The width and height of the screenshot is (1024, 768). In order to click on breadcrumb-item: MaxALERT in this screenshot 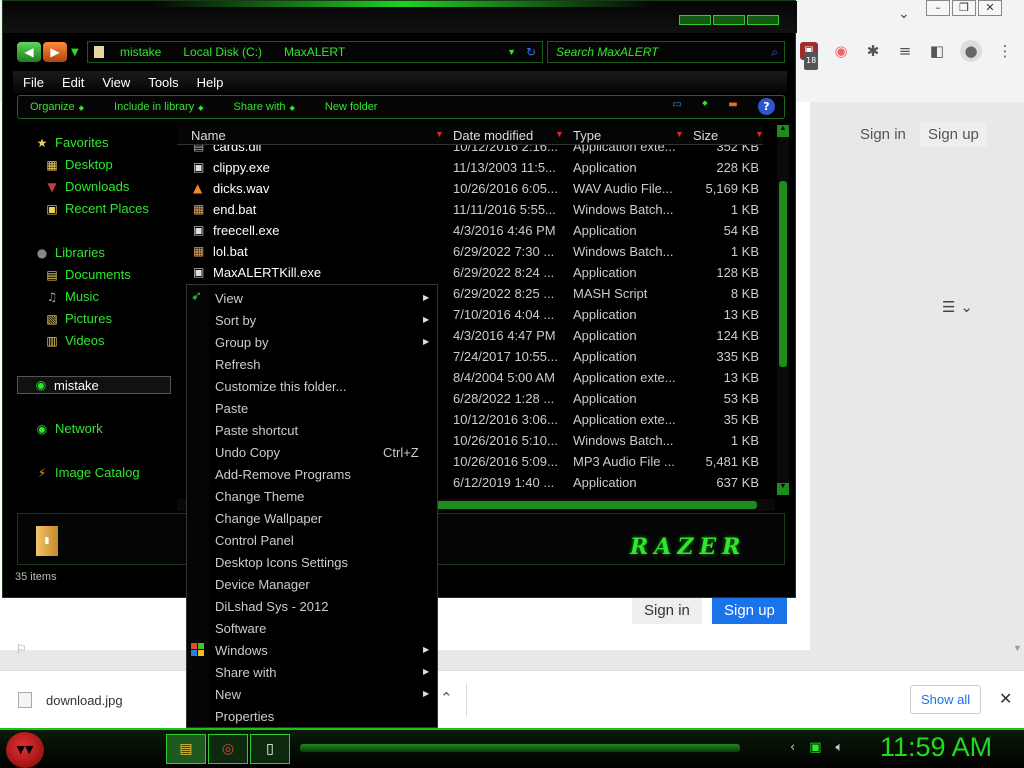, I will do `click(314, 52)`.